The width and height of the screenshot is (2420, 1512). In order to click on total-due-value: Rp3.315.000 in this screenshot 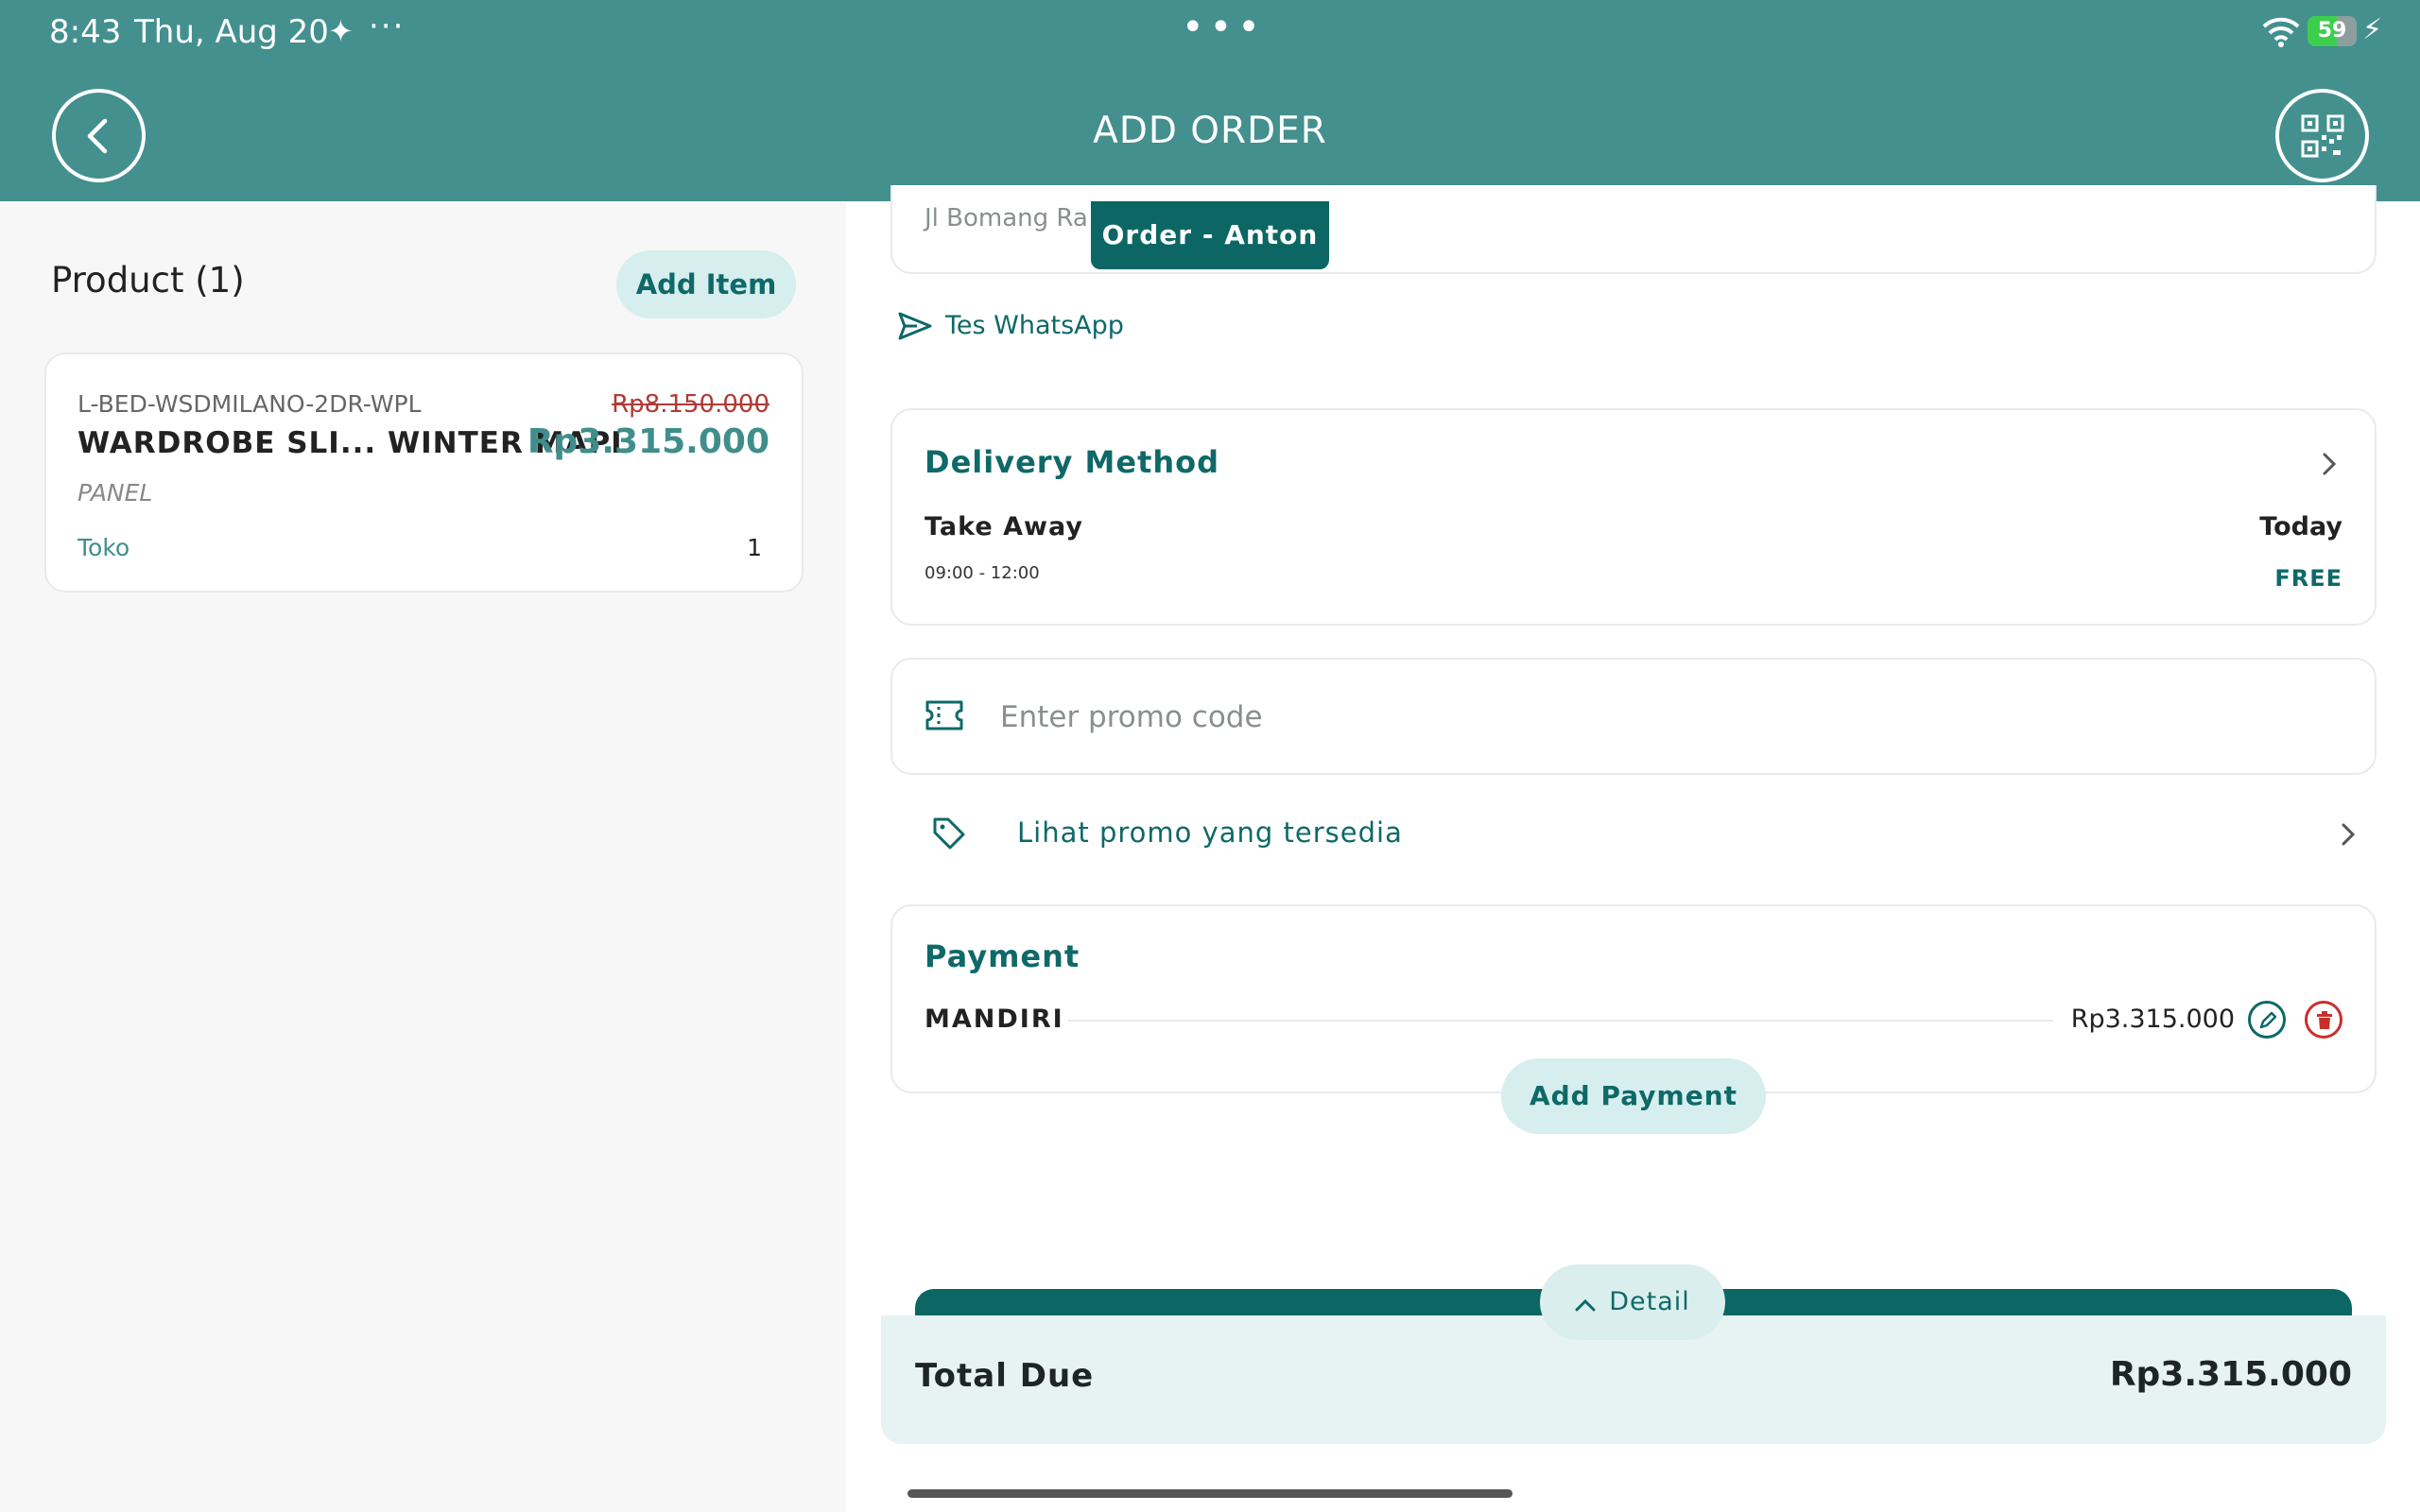, I will do `click(2231, 1374)`.